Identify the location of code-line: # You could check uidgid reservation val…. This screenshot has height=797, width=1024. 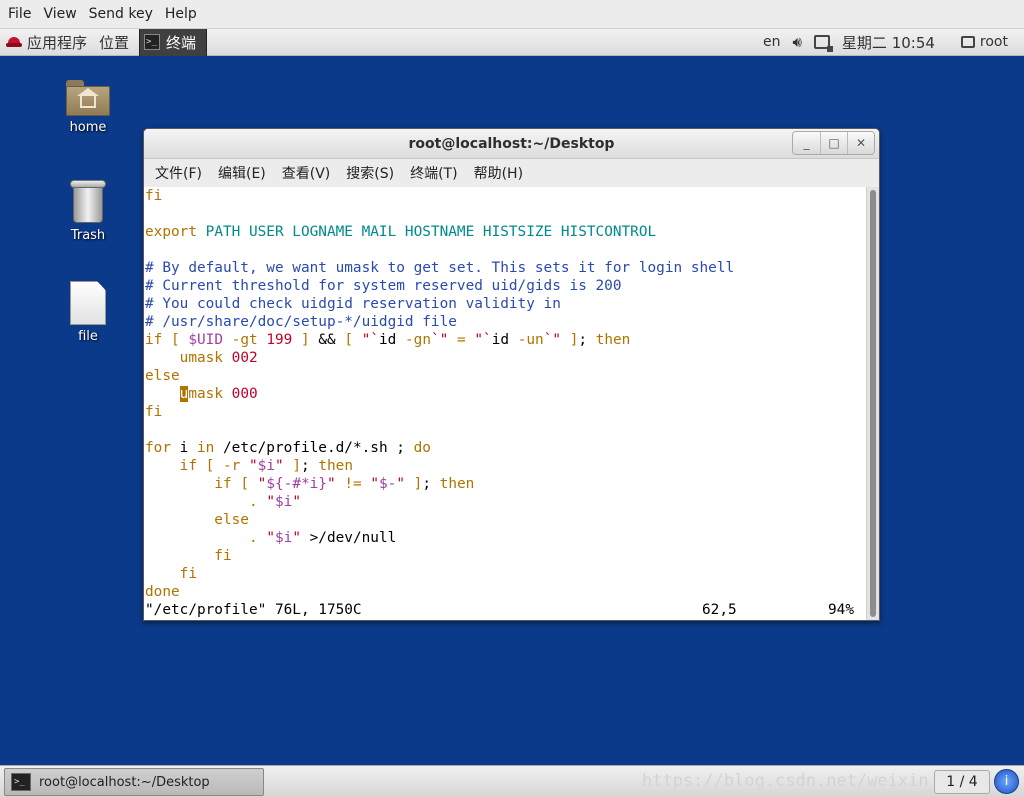
(353, 304).